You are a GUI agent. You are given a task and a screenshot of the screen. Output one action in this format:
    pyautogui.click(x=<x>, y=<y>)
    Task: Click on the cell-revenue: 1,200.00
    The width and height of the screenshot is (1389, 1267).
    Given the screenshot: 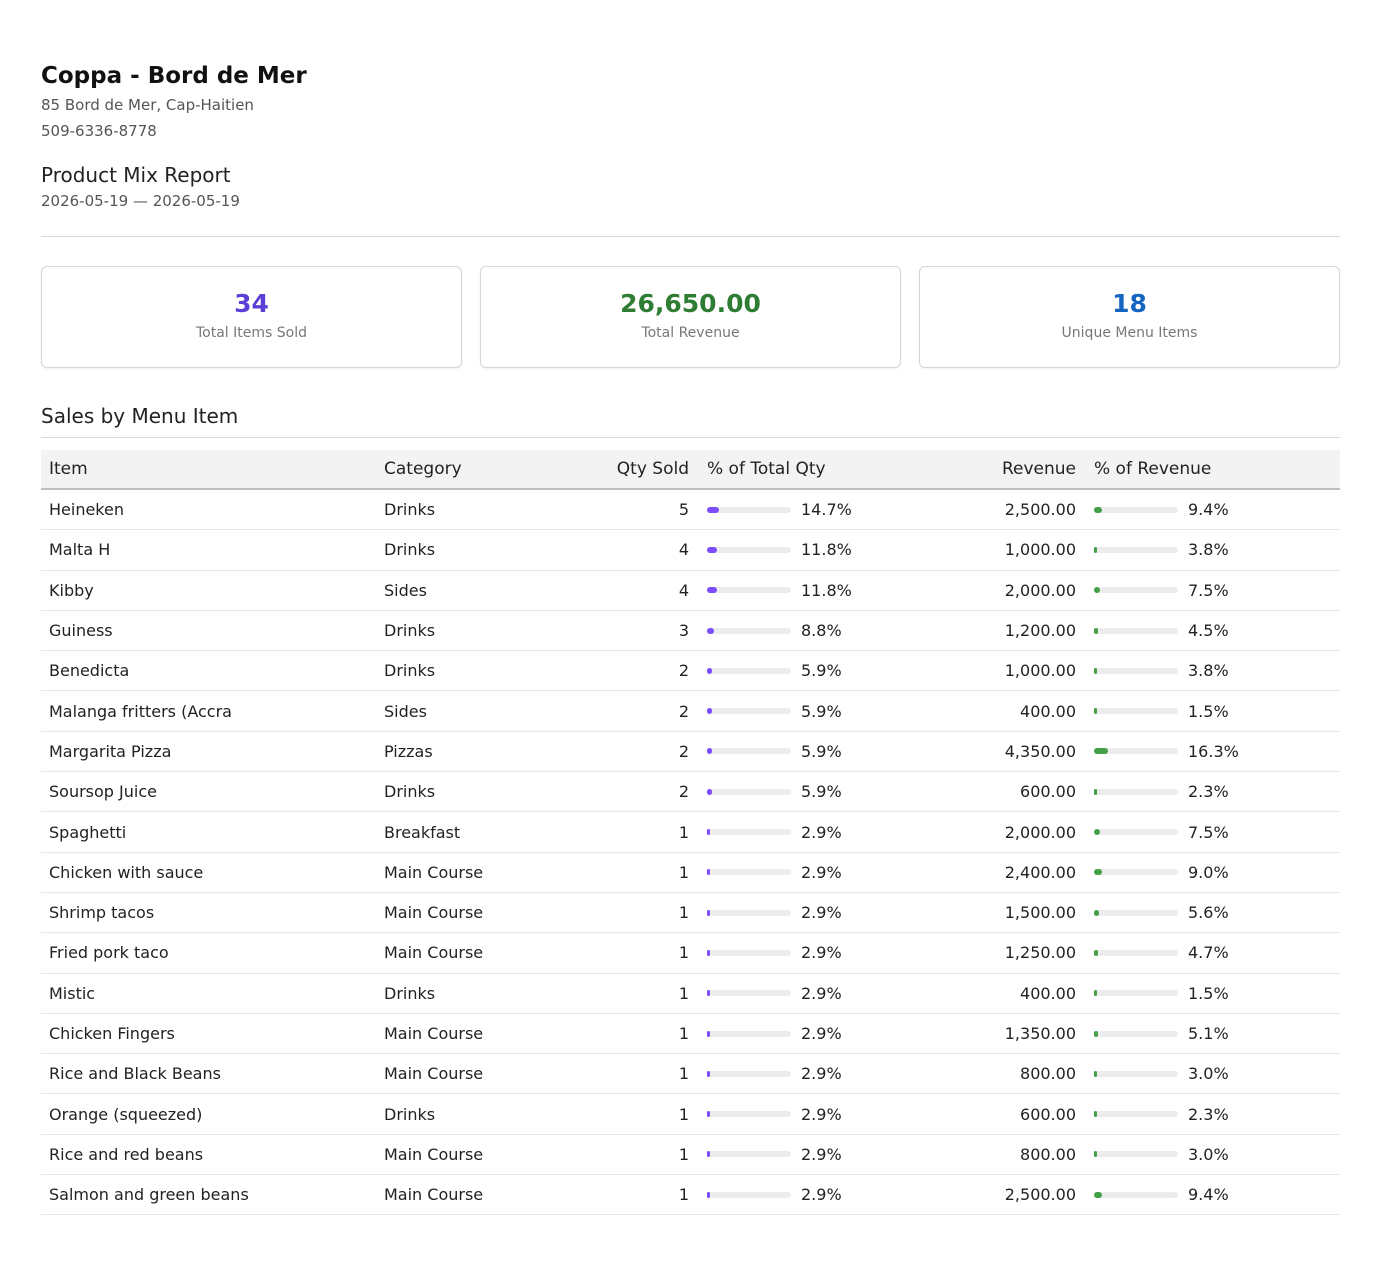 What is the action you would take?
    pyautogui.click(x=1009, y=631)
    